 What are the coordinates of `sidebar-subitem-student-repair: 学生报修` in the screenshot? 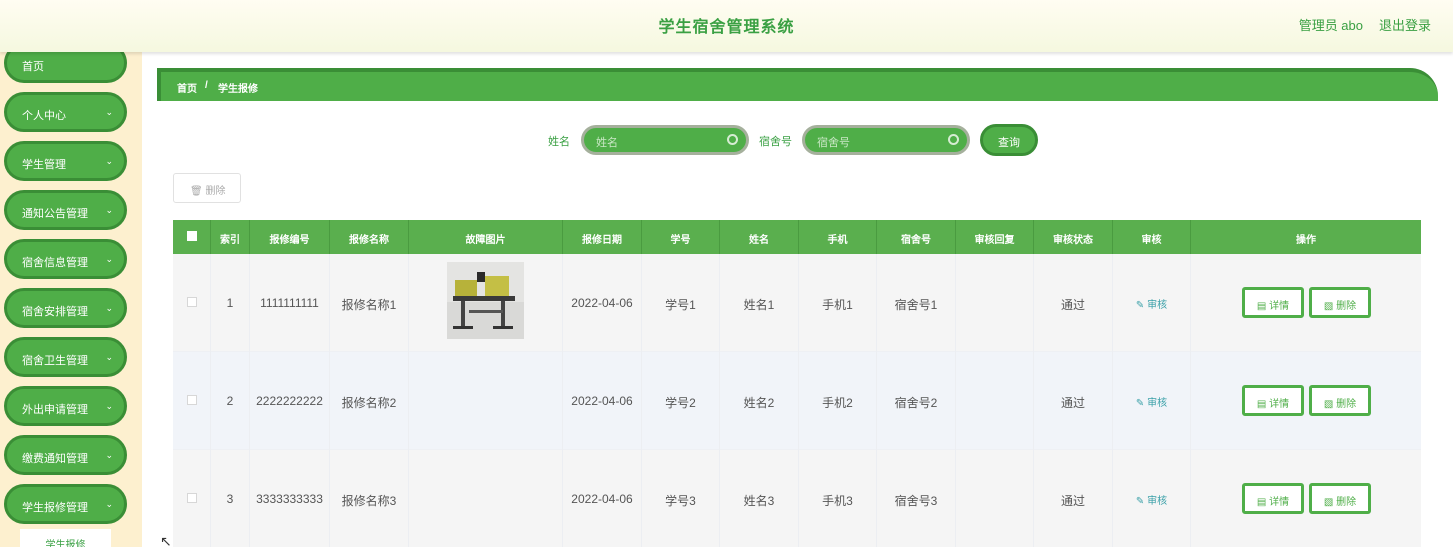 It's located at (65, 538).